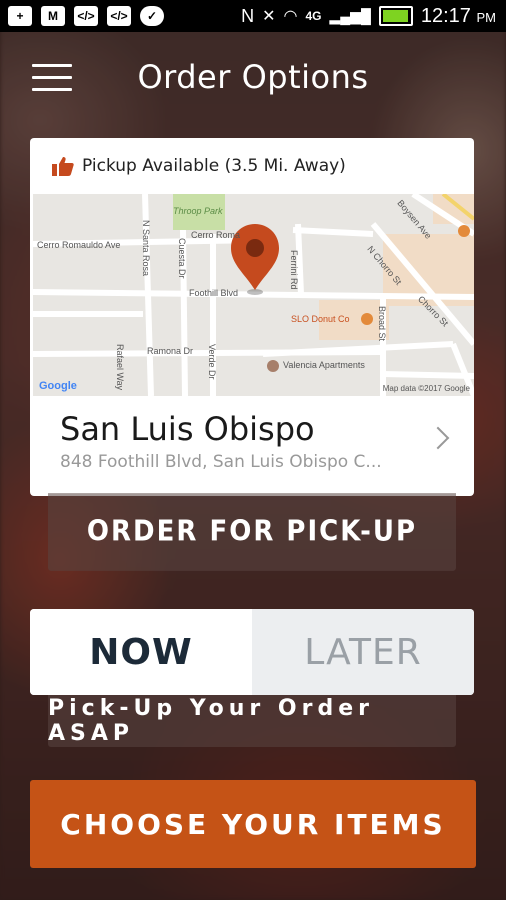  What do you see at coordinates (350, 15) in the screenshot?
I see `signal-icon: ▂▄▆█` at bounding box center [350, 15].